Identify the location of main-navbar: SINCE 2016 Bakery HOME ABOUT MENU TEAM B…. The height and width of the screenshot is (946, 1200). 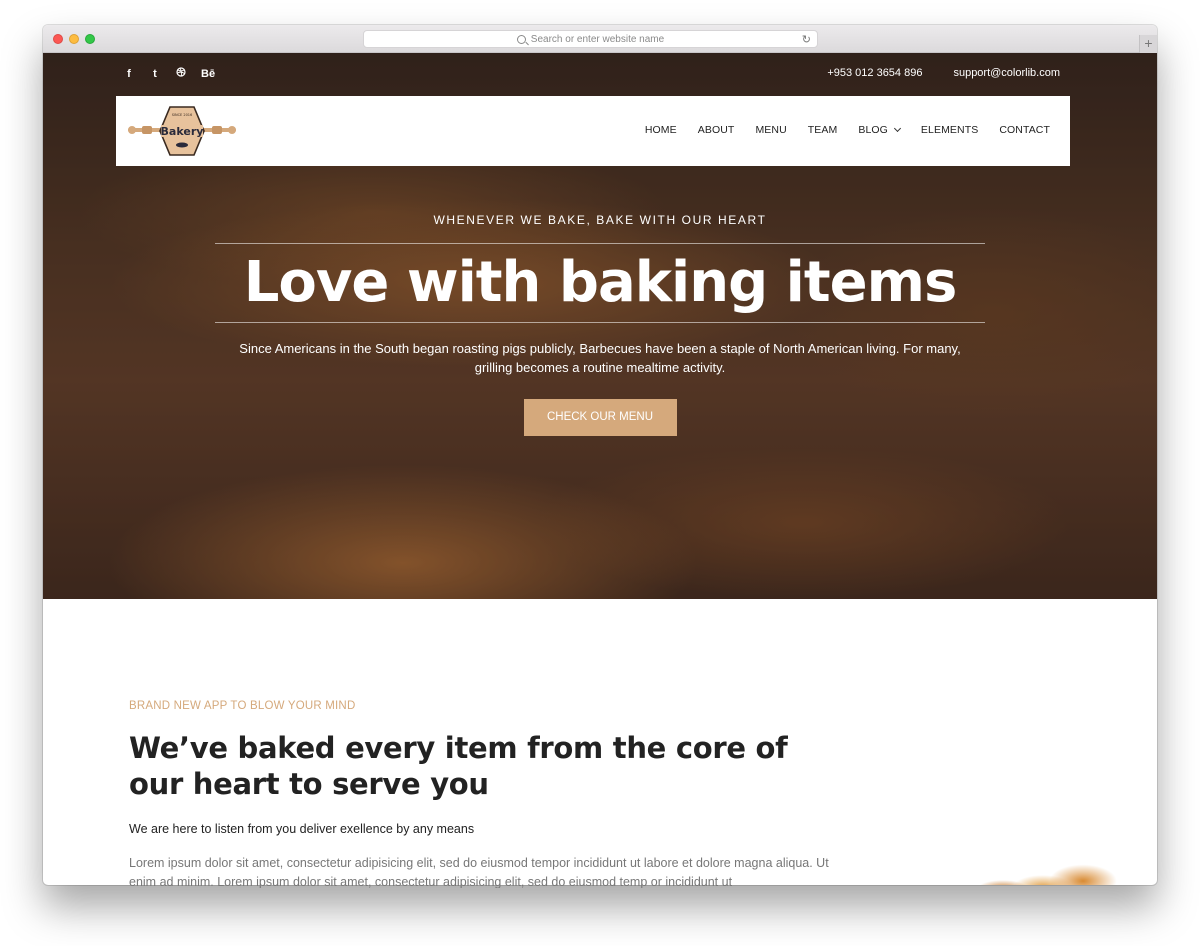
(593, 131).